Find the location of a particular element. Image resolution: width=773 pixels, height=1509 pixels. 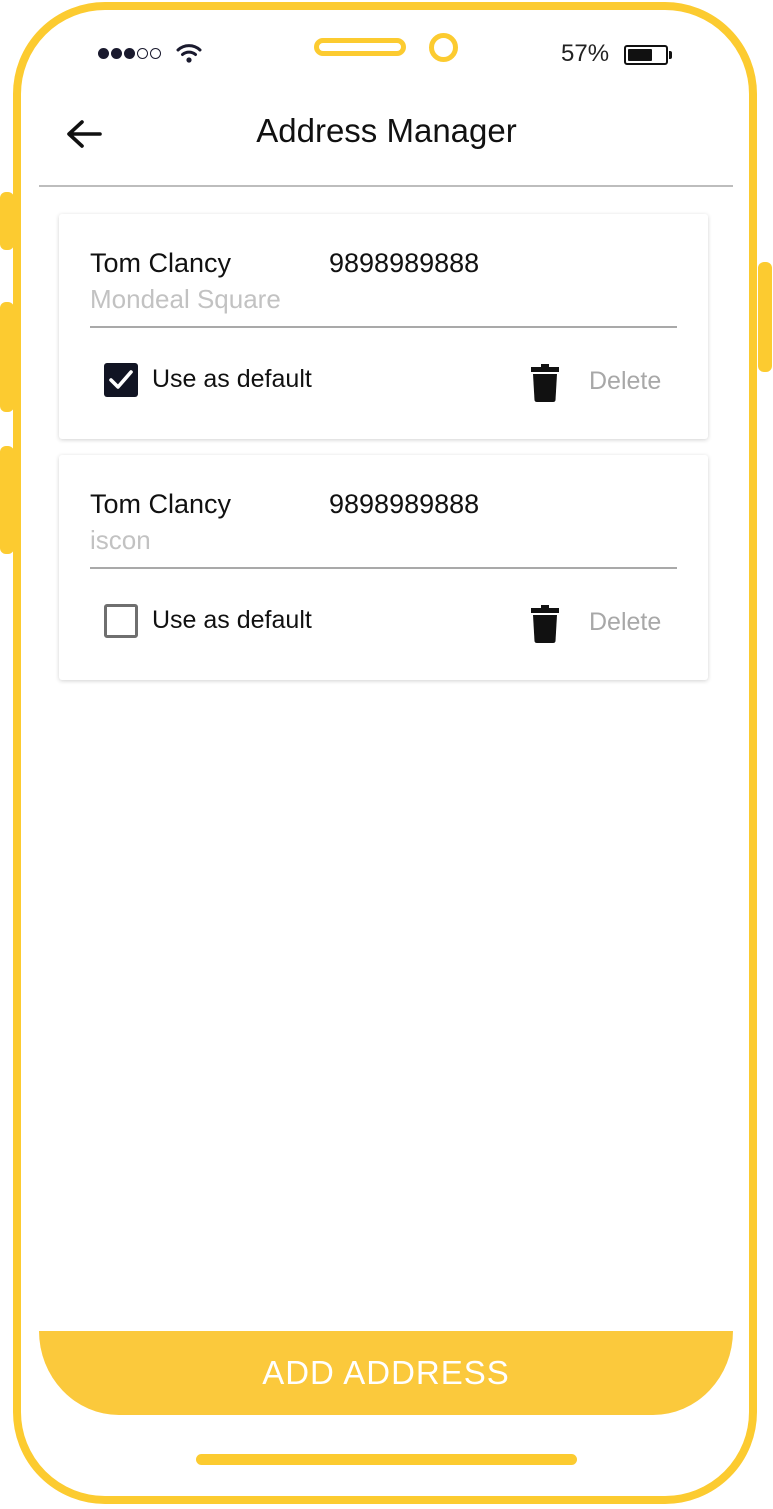

side-button-top is located at coordinates (7, 221).